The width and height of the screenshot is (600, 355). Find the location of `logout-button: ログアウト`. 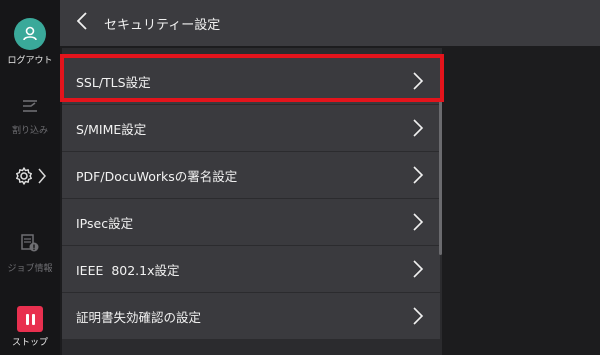

logout-button: ログアウト is located at coordinates (30, 42).